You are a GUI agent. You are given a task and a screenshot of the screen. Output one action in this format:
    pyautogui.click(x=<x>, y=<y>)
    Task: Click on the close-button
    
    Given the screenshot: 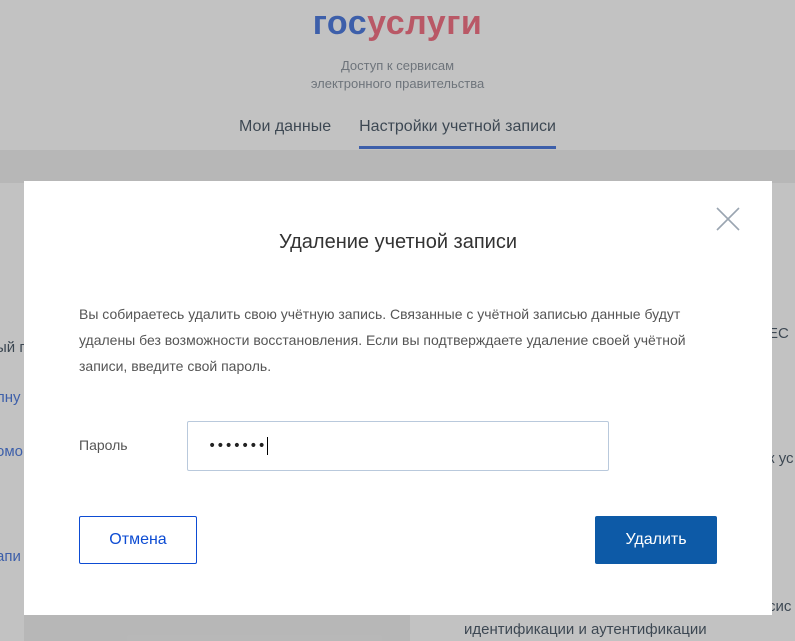 What is the action you would take?
    pyautogui.click(x=728, y=219)
    